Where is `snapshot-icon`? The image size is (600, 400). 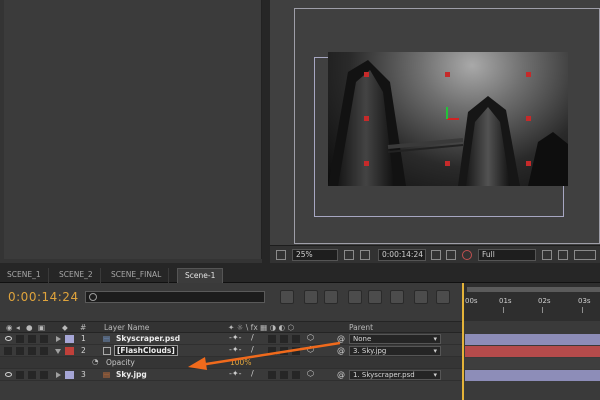 snapshot-icon is located at coordinates (436, 255).